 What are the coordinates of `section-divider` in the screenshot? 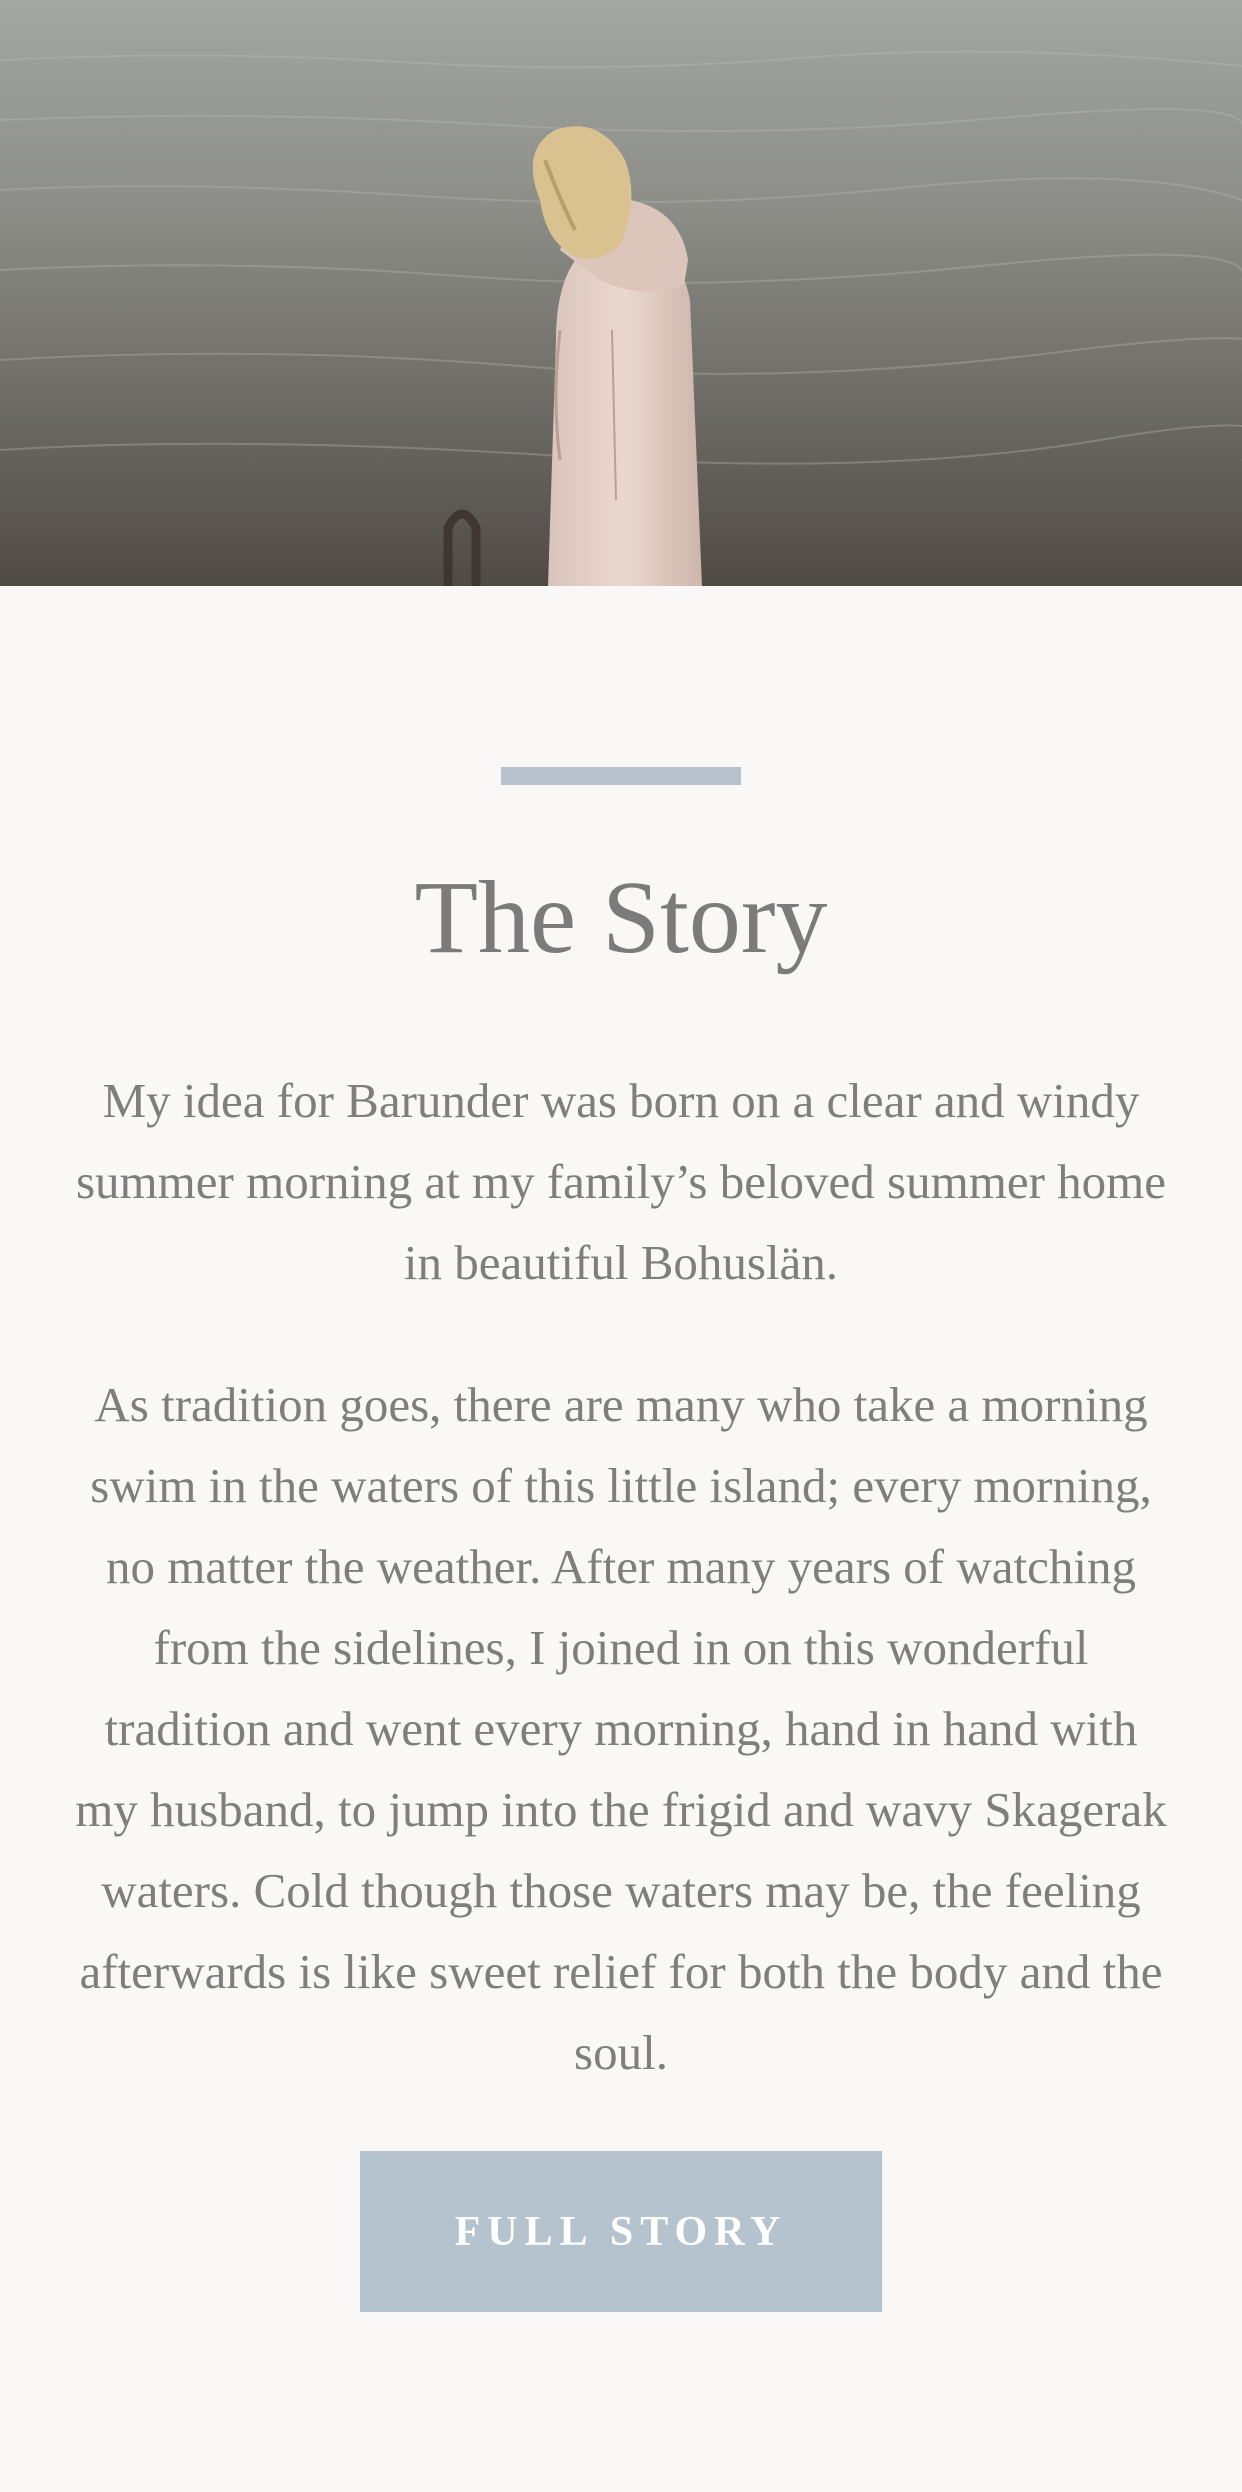 It's located at (621, 776).